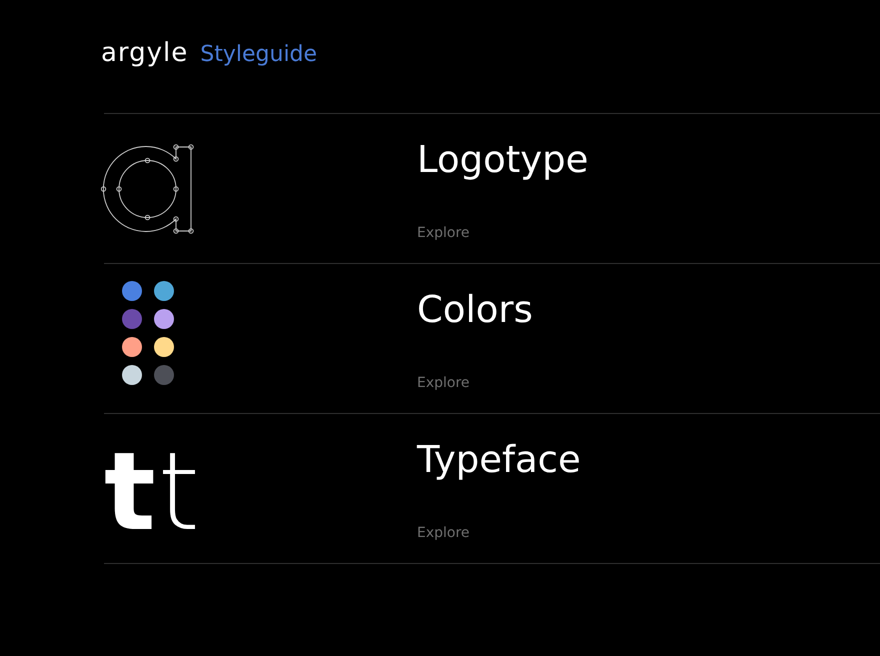 This screenshot has height=656, width=880. What do you see at coordinates (259, 54) in the screenshot?
I see `site-title: Styleguide` at bounding box center [259, 54].